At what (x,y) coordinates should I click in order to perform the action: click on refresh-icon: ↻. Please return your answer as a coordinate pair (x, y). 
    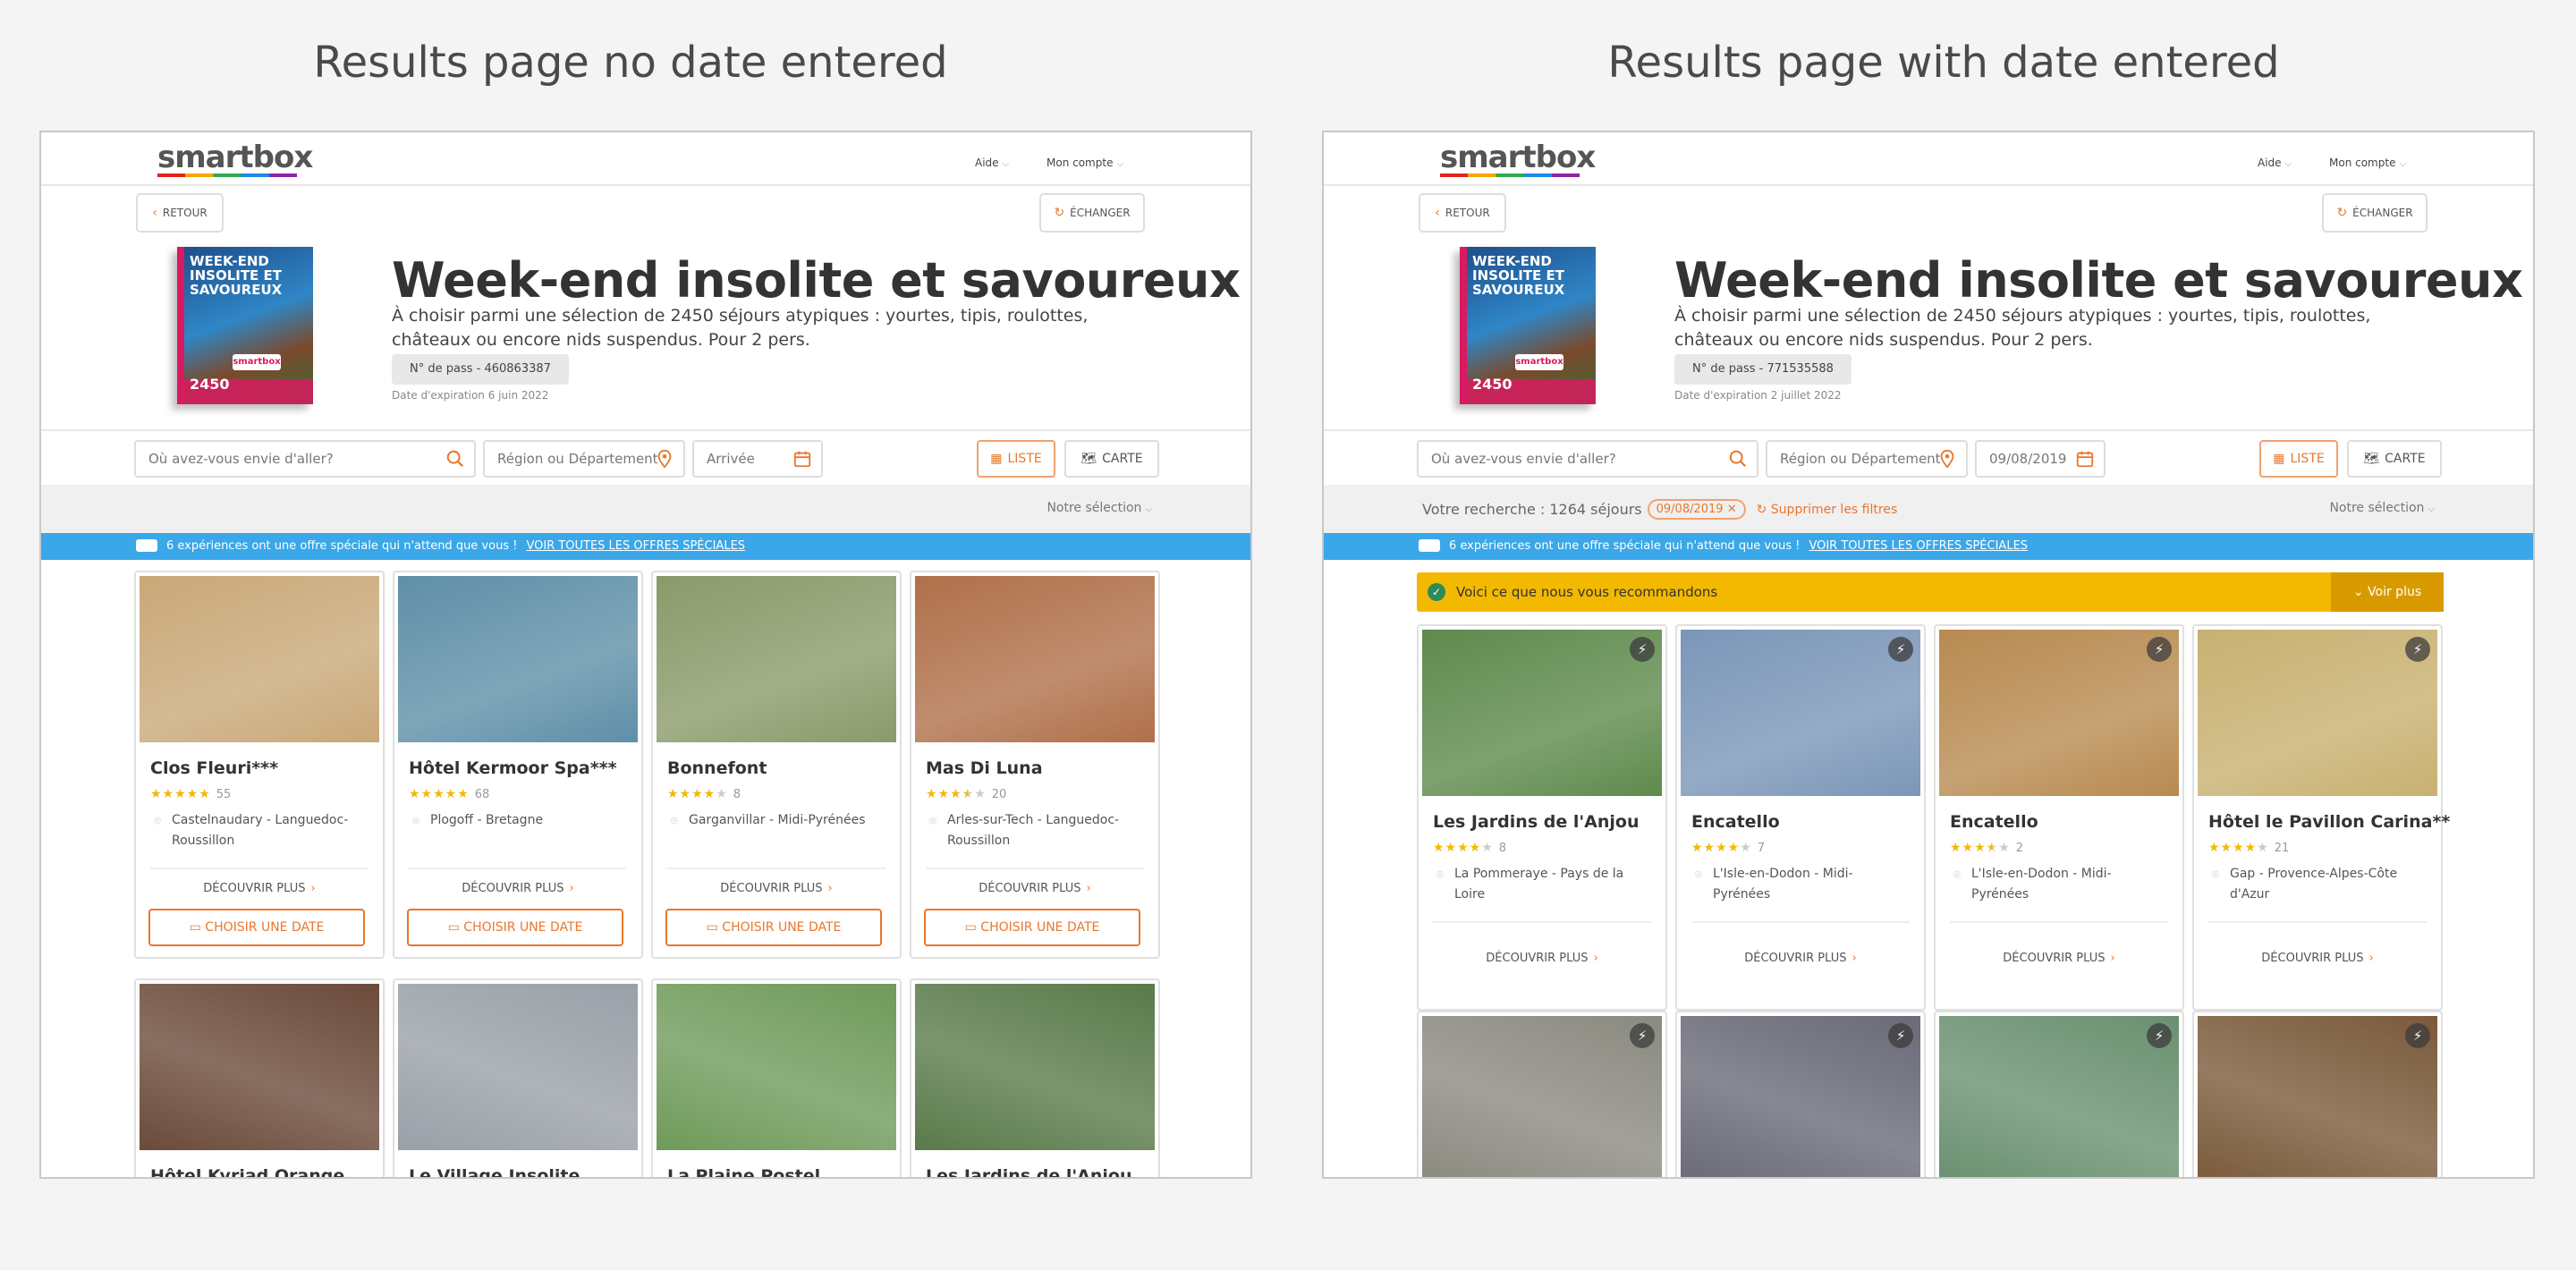
    Looking at the image, I should click on (2342, 213).